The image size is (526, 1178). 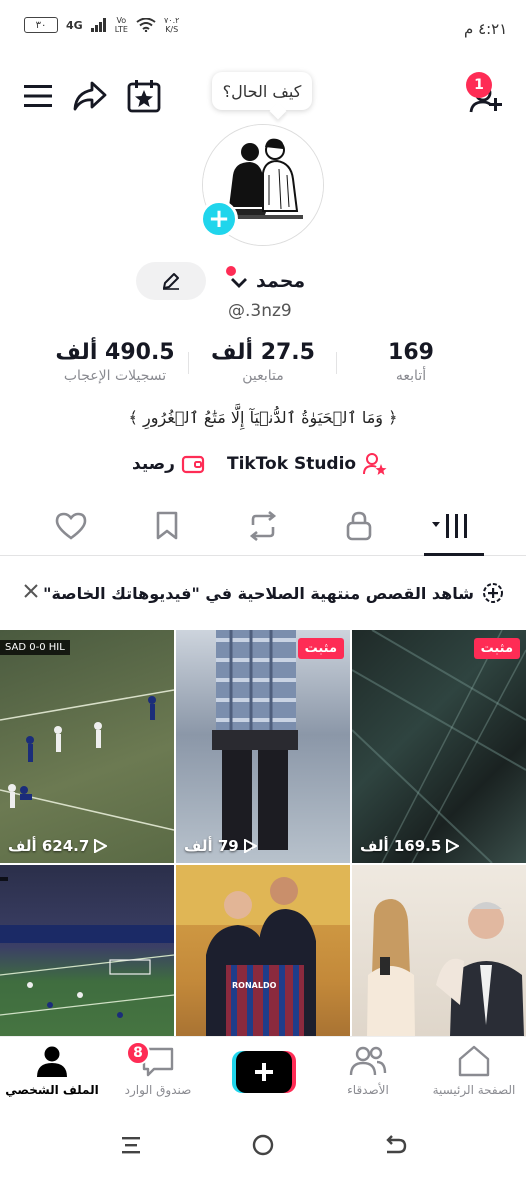 I want to click on inbox-badge: 8, so click(x=138, y=1053).